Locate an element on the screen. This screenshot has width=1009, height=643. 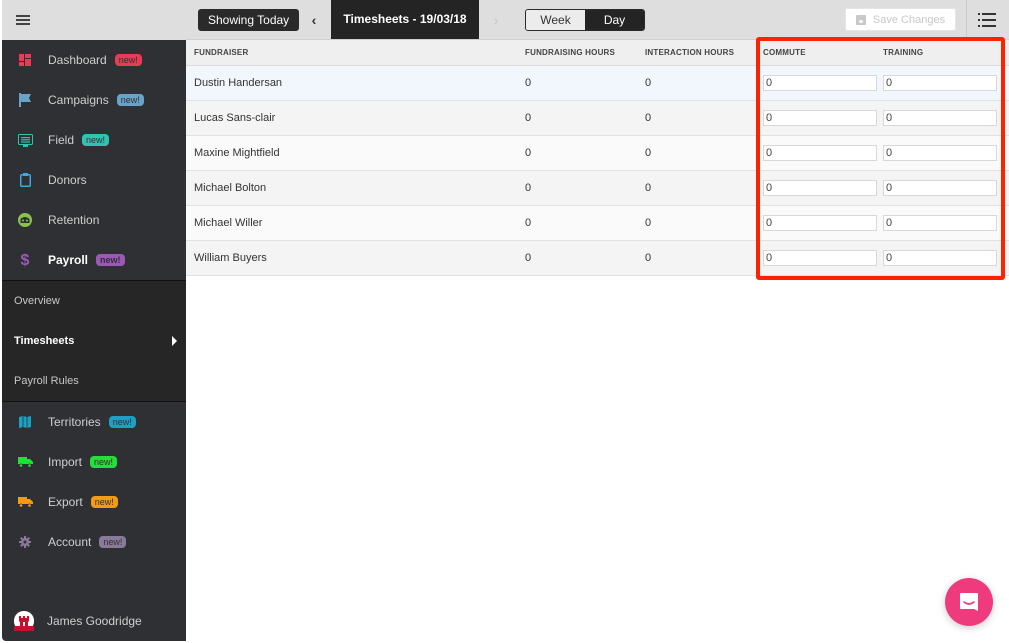
table-row: William Buyers 0 0 is located at coordinates (597, 258).